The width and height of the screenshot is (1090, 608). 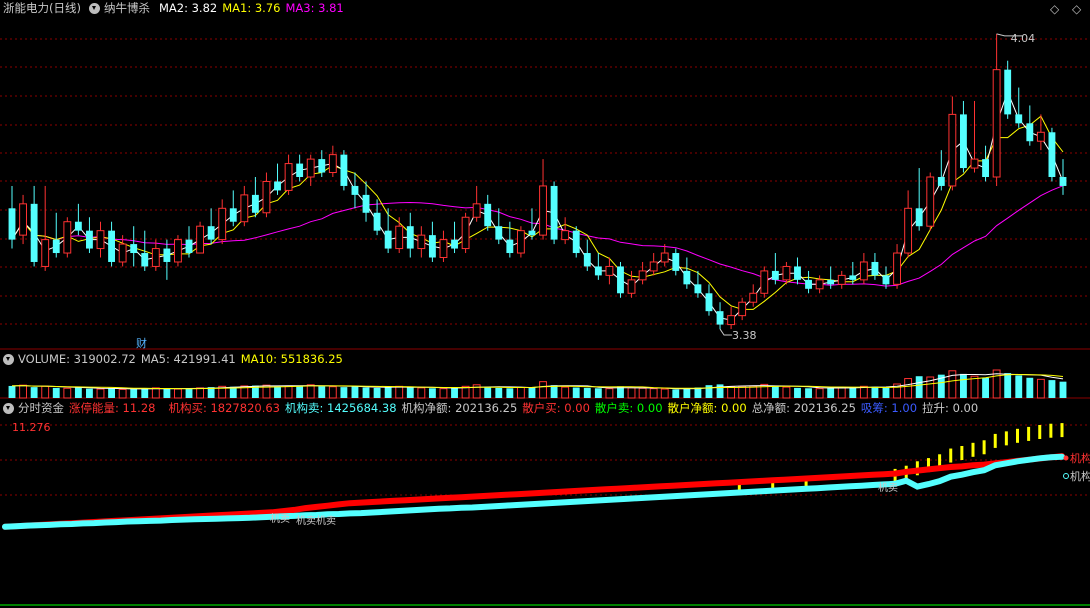 I want to click on end-label-red: 机构, so click(x=1080, y=458).